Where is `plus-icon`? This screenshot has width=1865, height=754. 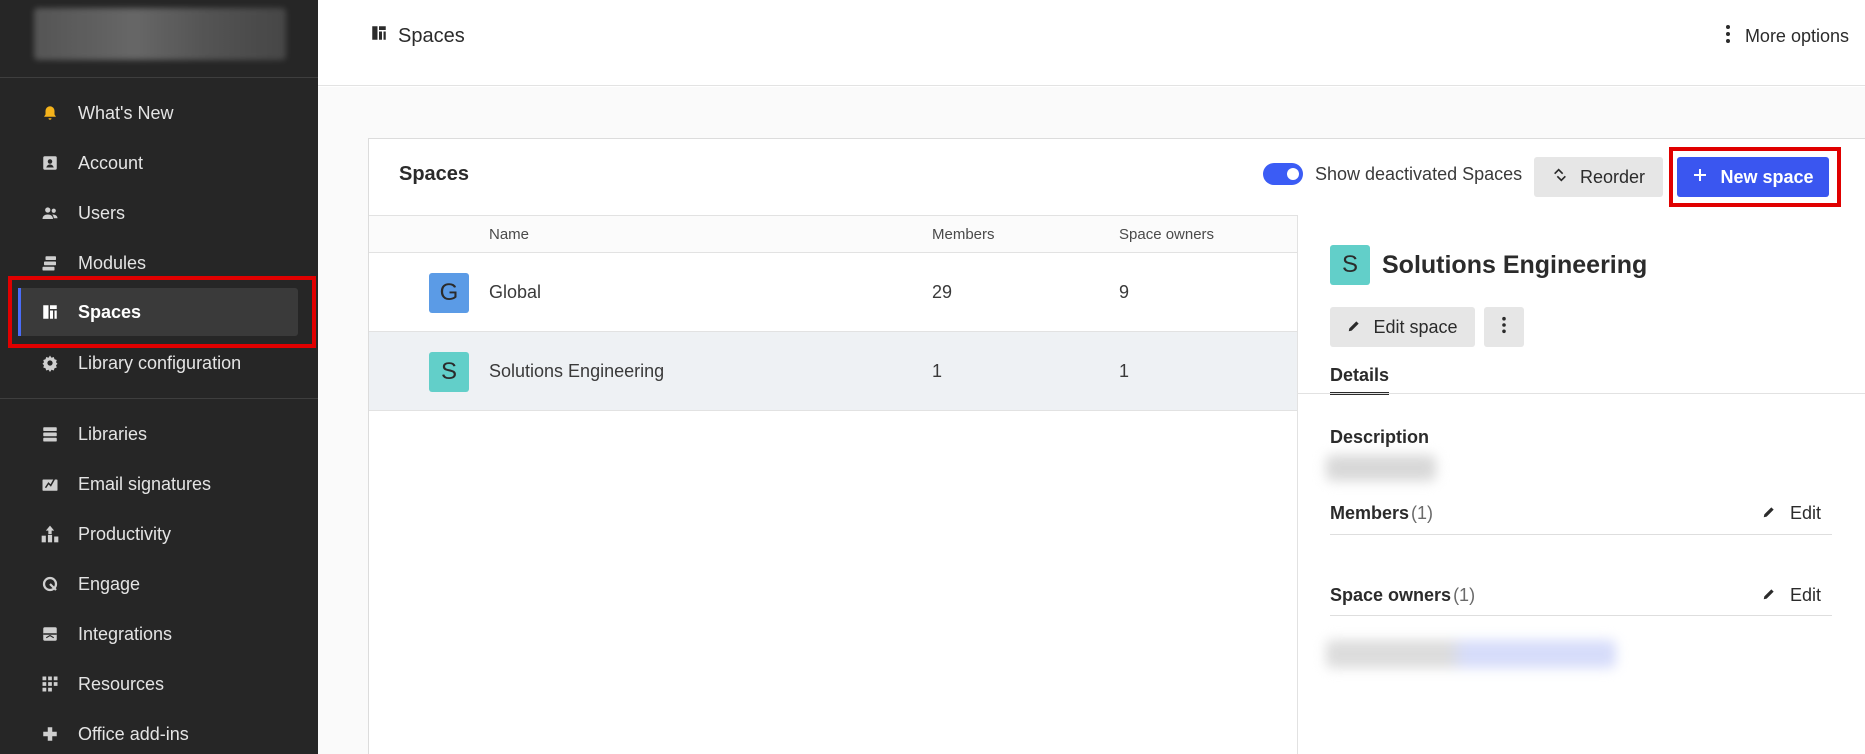 plus-icon is located at coordinates (1700, 177).